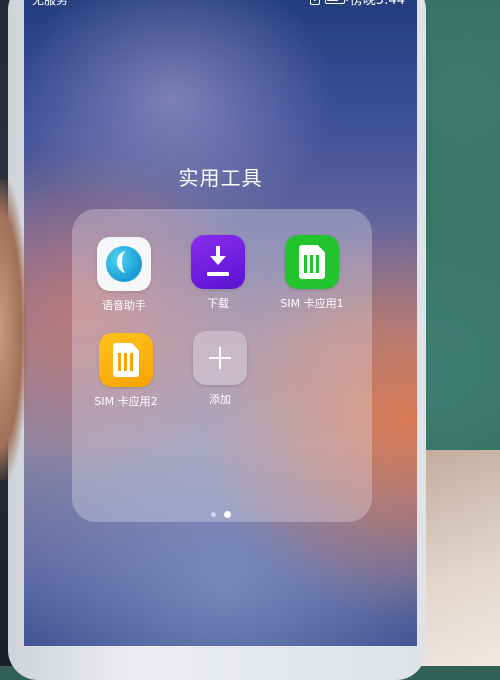  What do you see at coordinates (220, 514) in the screenshot?
I see `page-indicator` at bounding box center [220, 514].